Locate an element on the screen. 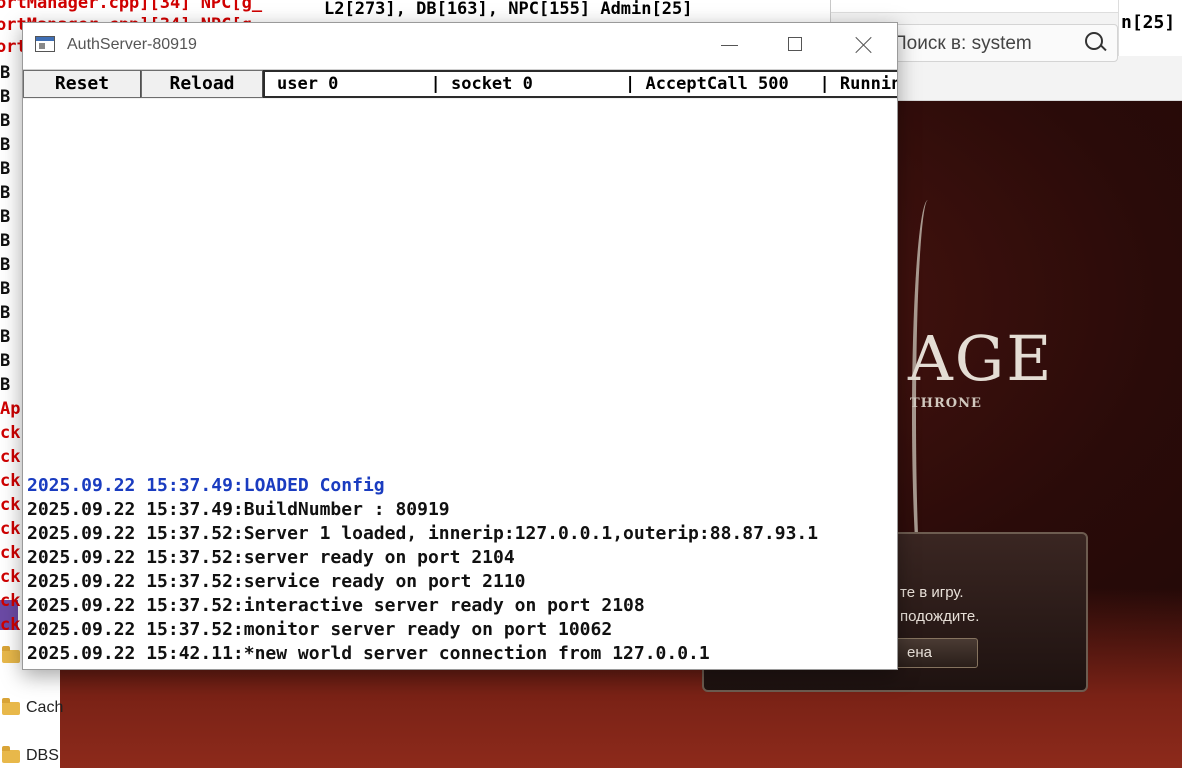 The image size is (1182, 772). explorer-search-input: Поиск в: system is located at coordinates (998, 43).